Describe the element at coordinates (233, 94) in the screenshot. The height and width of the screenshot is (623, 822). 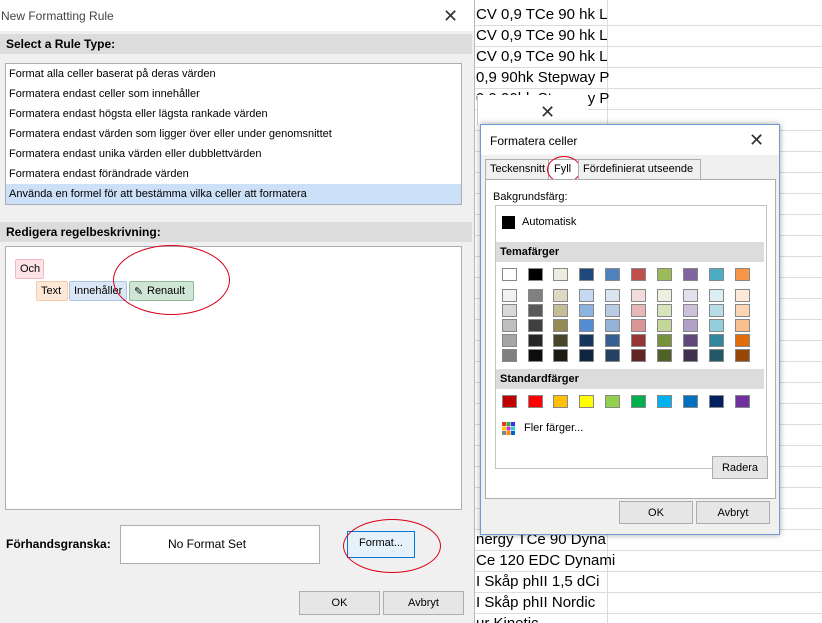
I see `rule-type-item: Formatera endast celler som innehåller` at that location.